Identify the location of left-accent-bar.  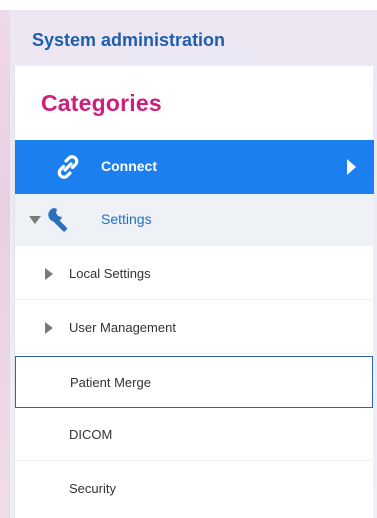
(5, 264).